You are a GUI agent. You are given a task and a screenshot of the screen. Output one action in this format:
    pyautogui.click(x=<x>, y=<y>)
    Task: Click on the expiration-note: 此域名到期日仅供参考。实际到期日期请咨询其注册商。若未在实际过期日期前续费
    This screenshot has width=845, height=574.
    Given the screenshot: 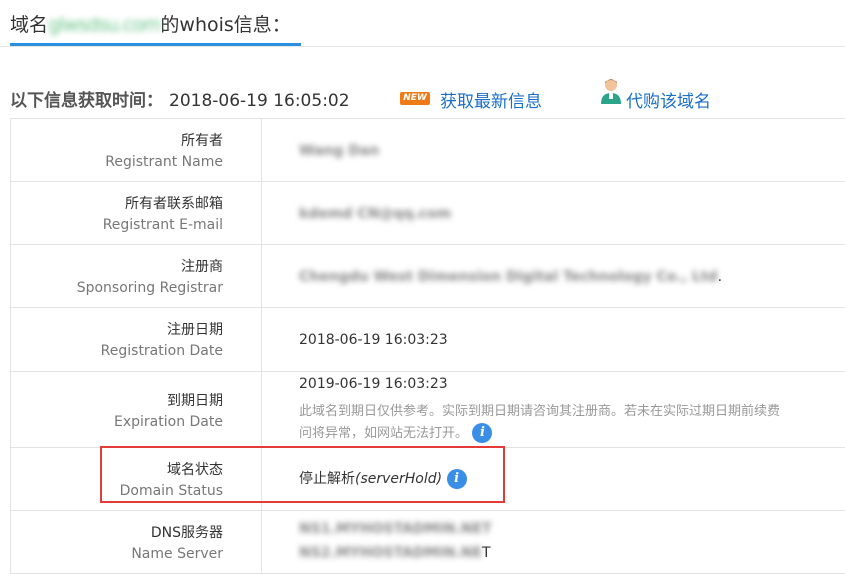 What is the action you would take?
    pyautogui.click(x=540, y=411)
    